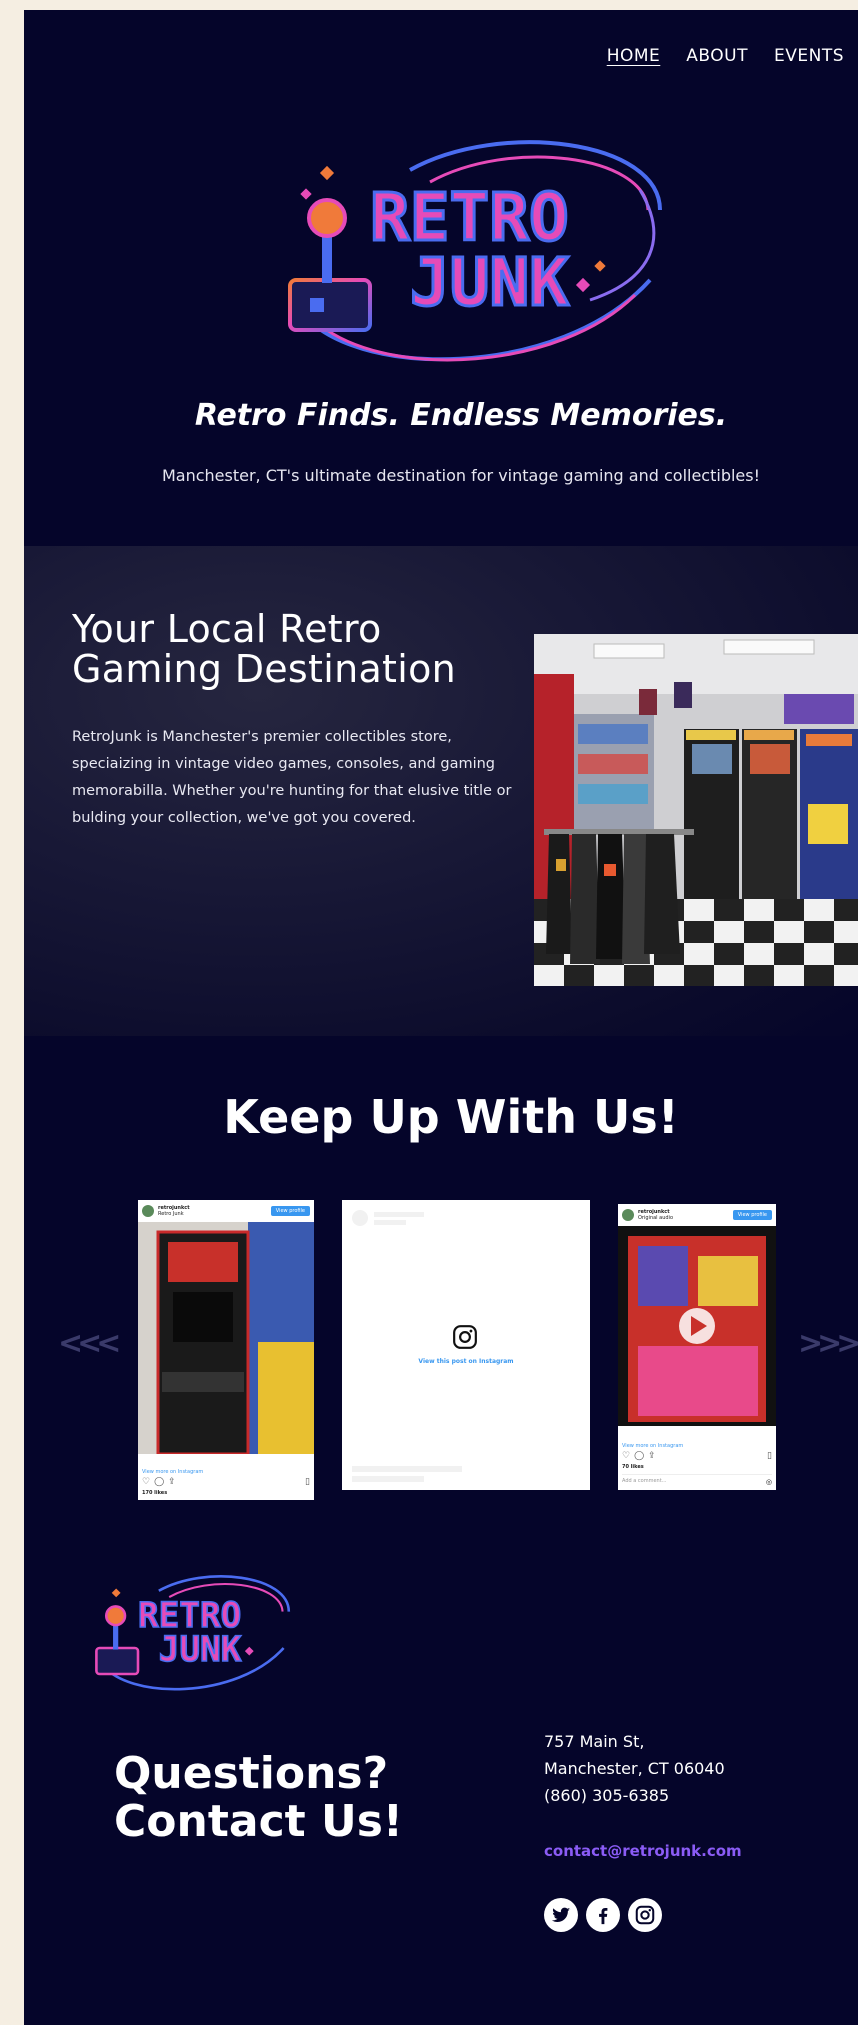  I want to click on post-likes: 70 likes, so click(633, 1467).